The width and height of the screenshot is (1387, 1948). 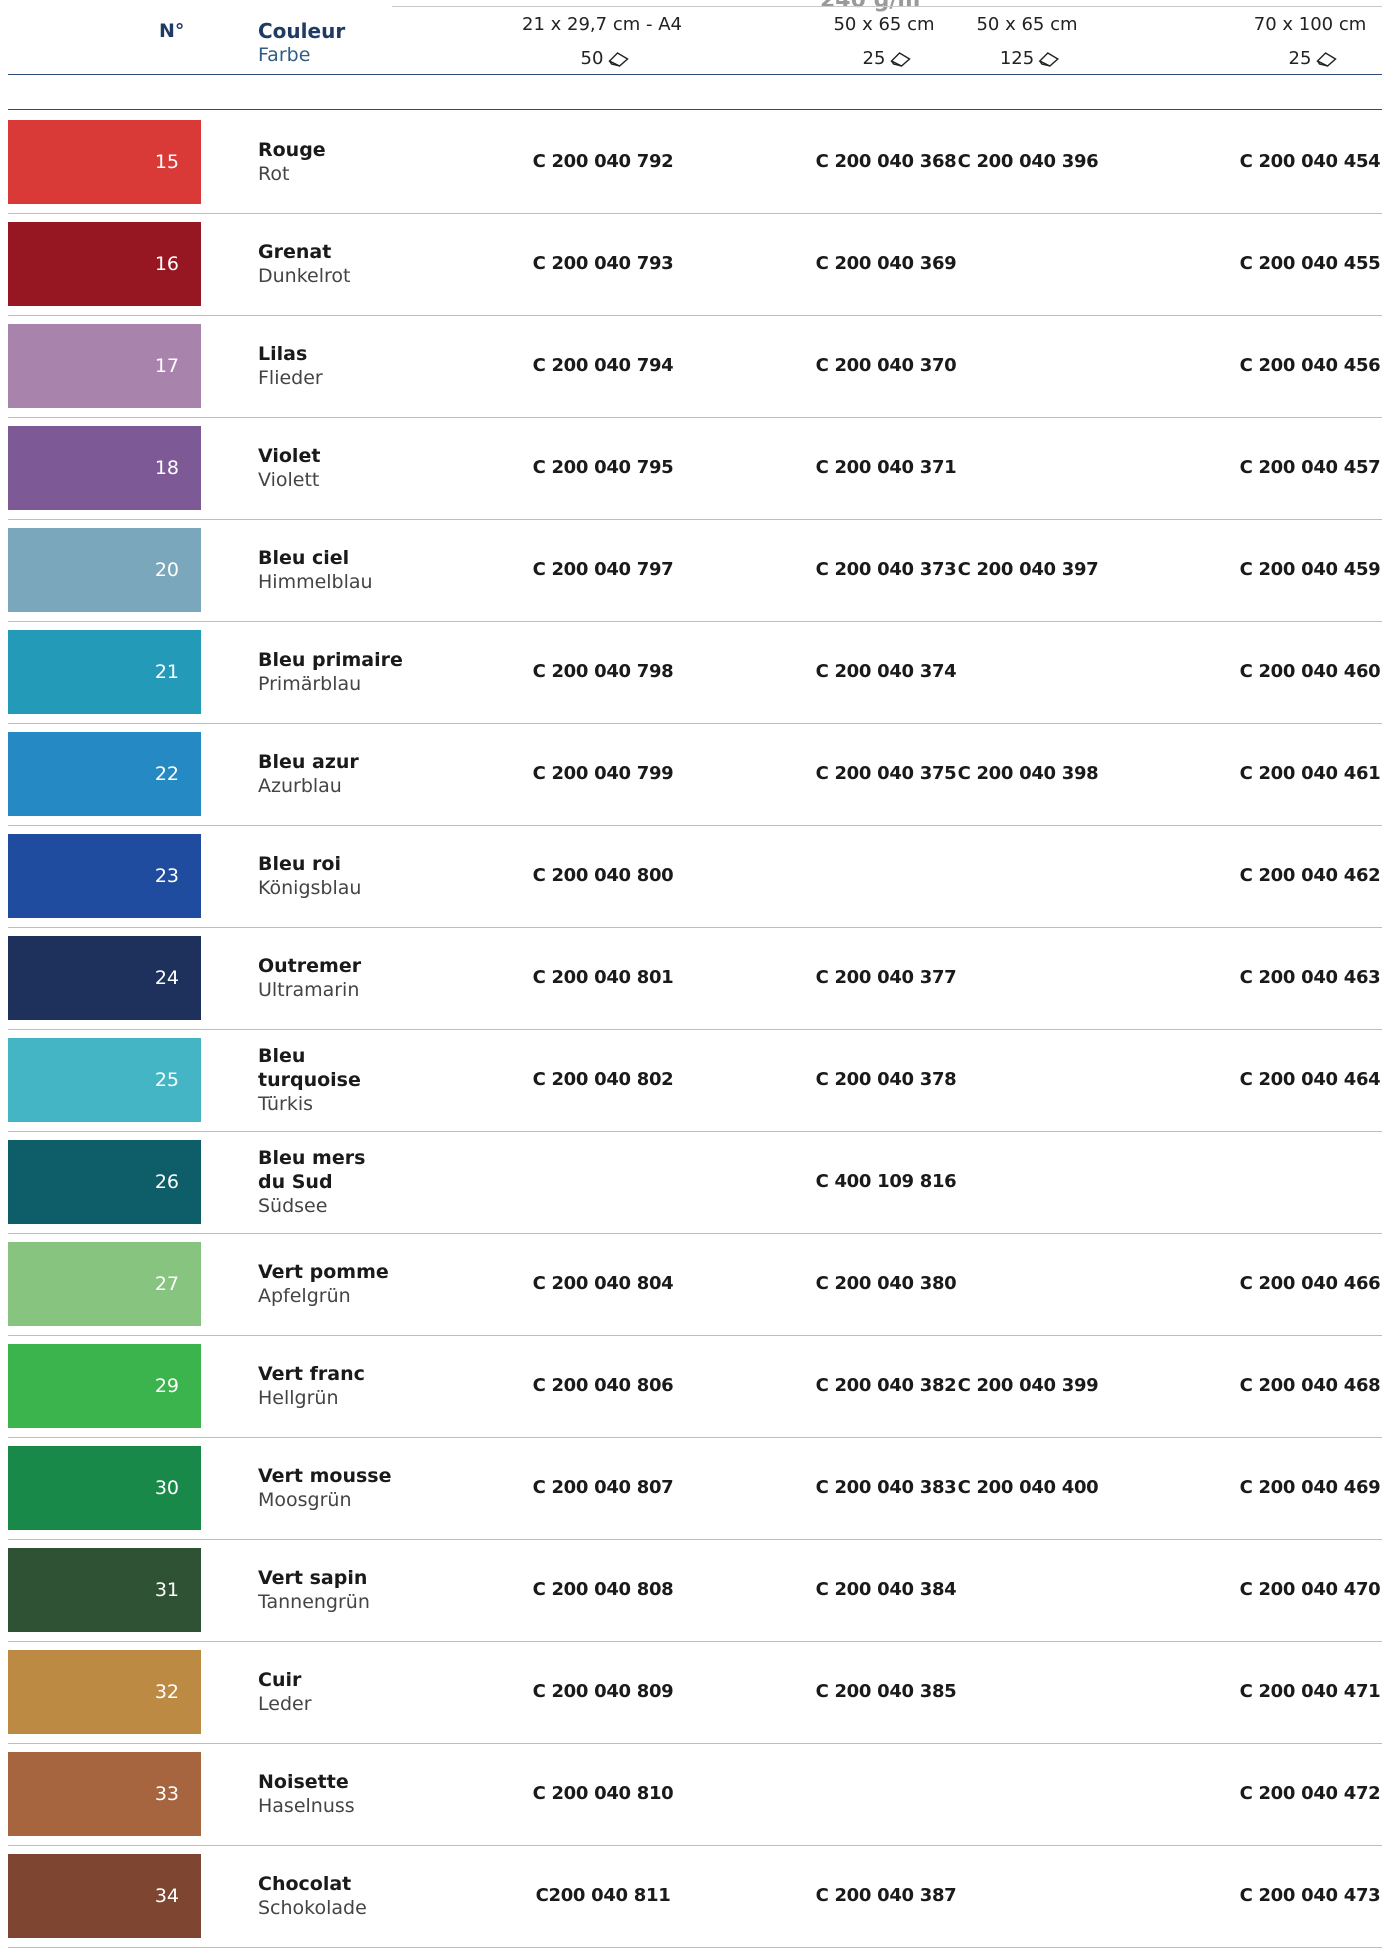 What do you see at coordinates (603, 1793) in the screenshot?
I see `code-a4: C 200 040 810` at bounding box center [603, 1793].